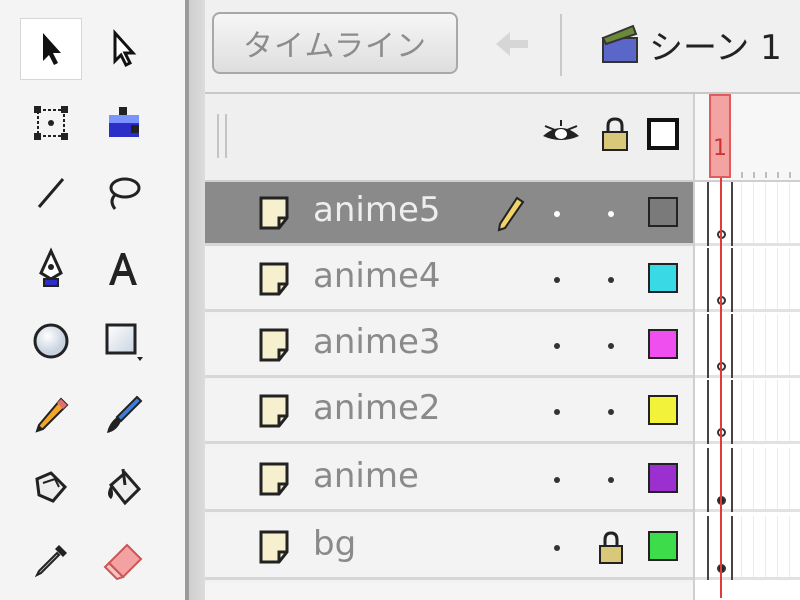  I want to click on eyedropper-tool-button, so click(51, 561).